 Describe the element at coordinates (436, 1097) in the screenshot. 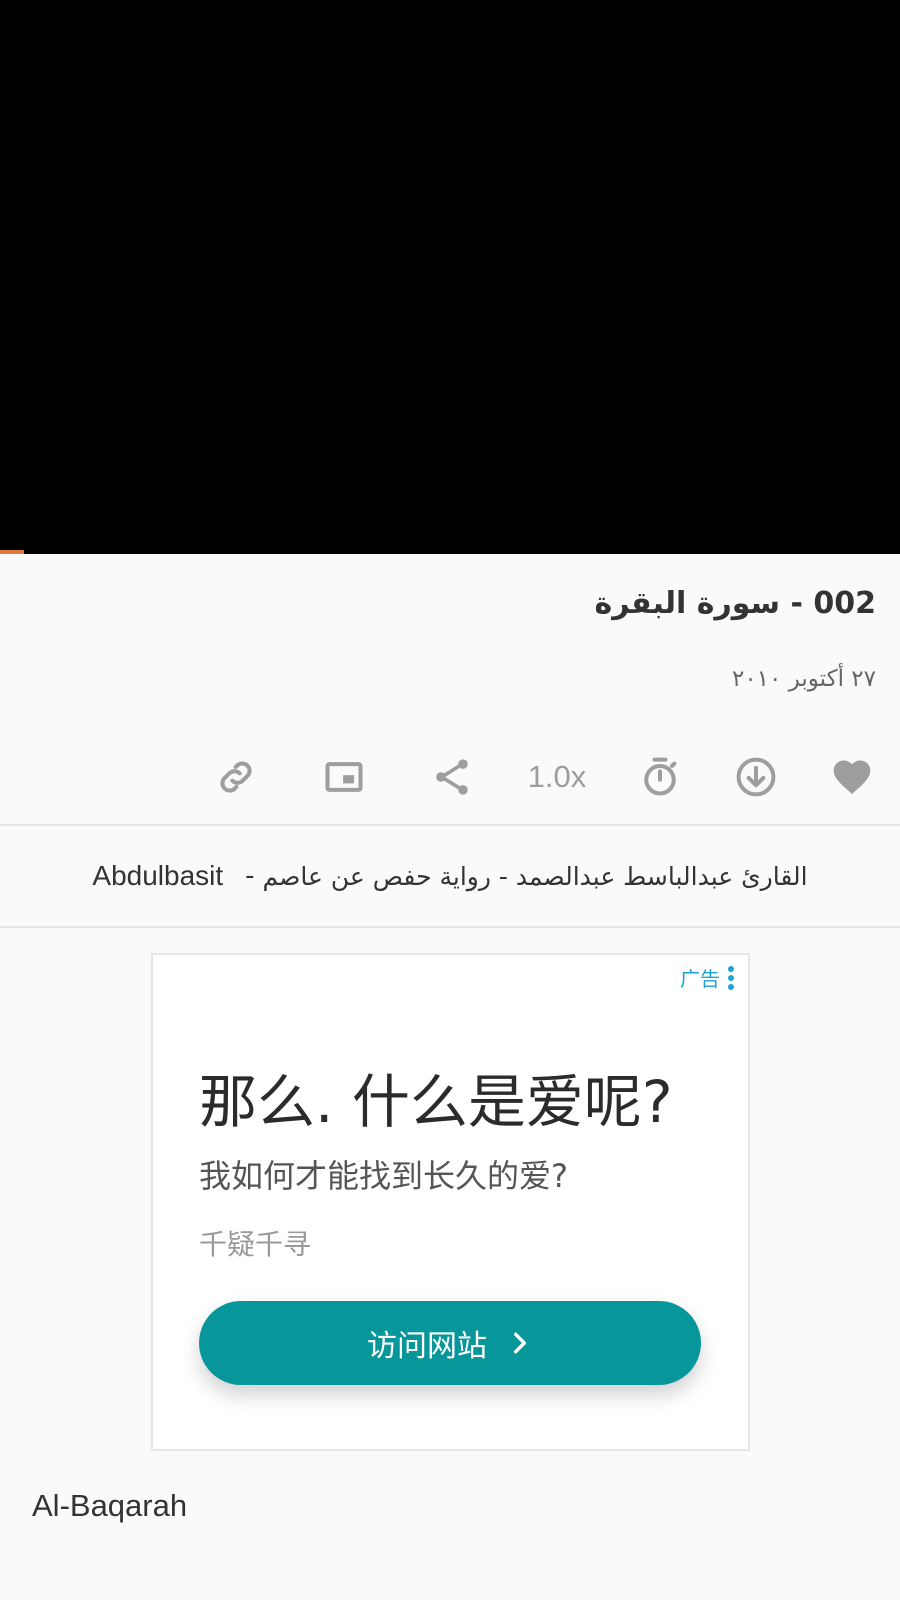

I see `ad-headline: 那么. 什么是爱呢?` at that location.